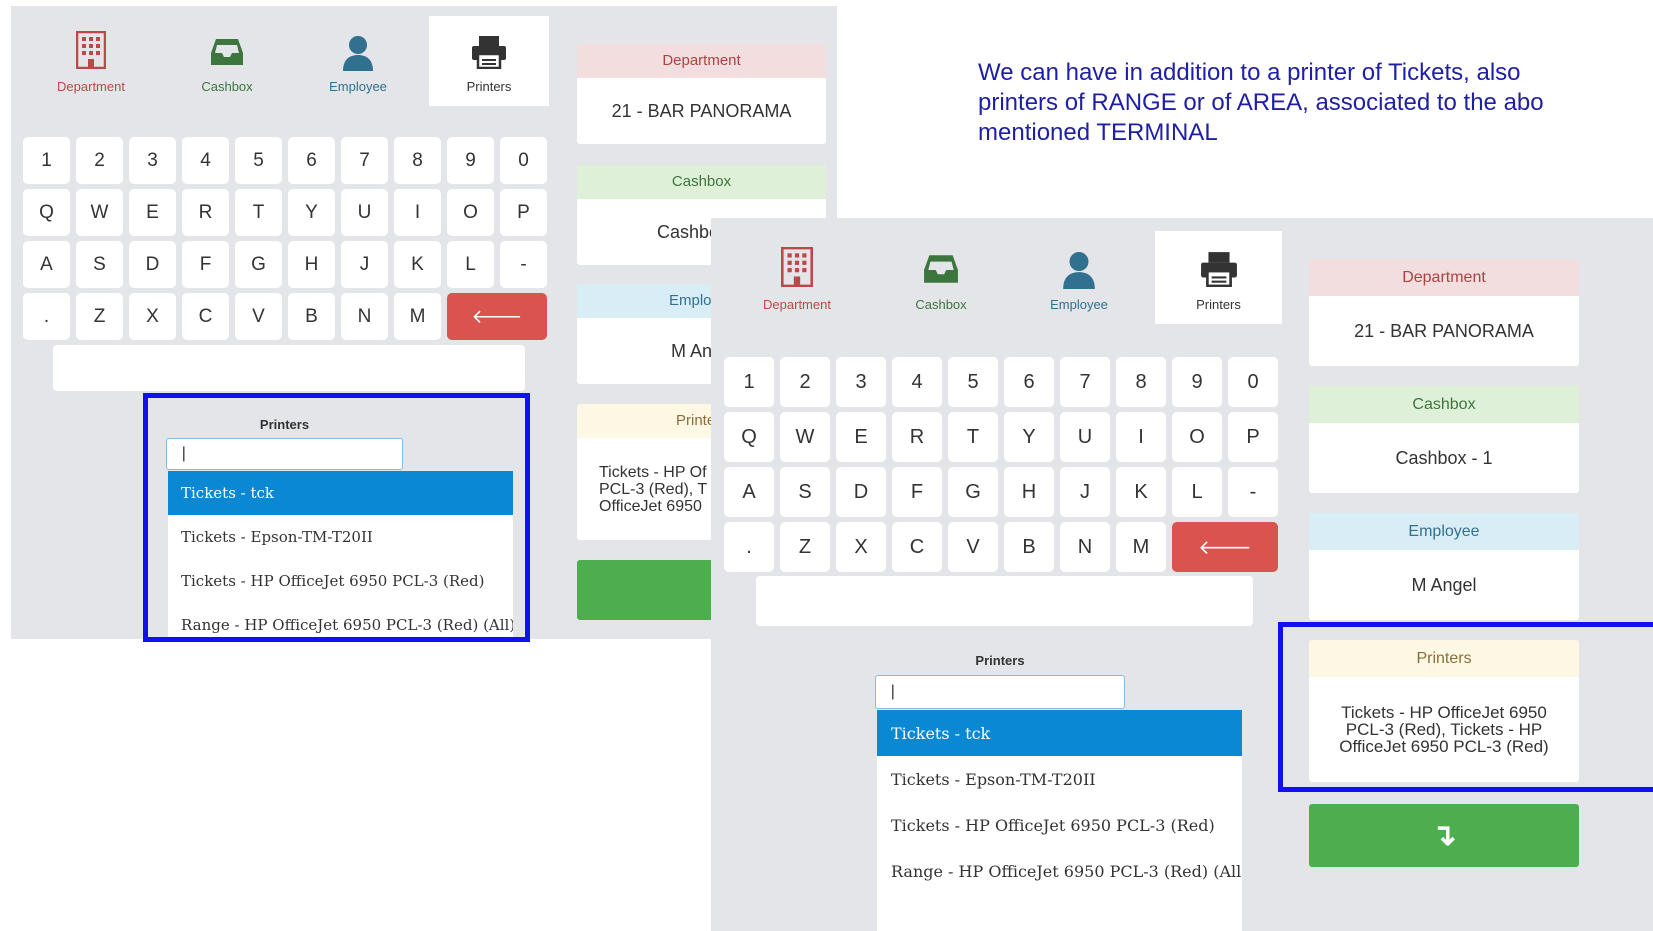  I want to click on arrow-left-icon: 🡐, so click(497, 317).